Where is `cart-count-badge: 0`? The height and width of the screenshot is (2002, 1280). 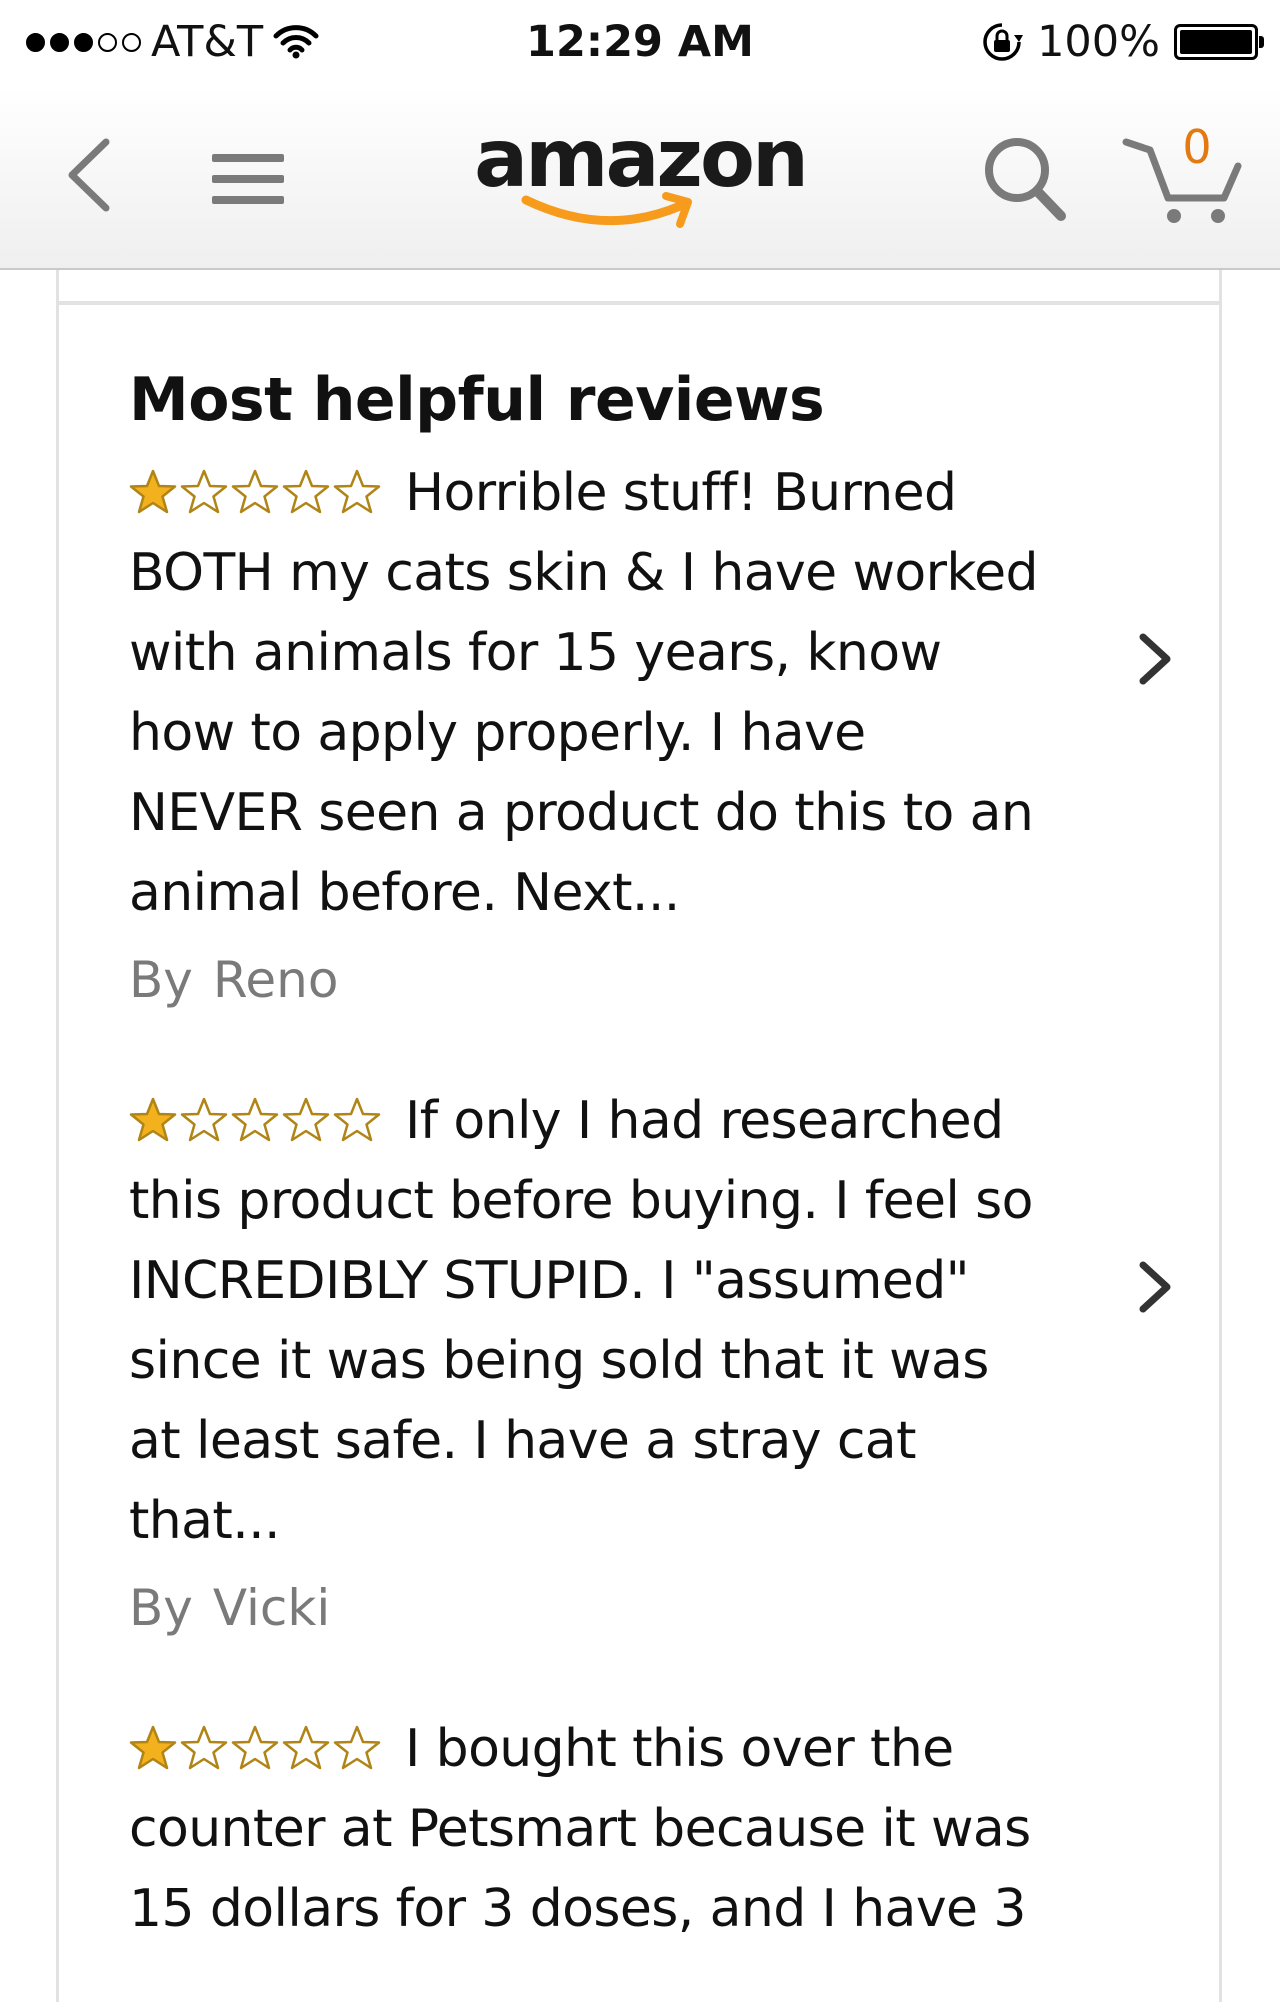 cart-count-badge: 0 is located at coordinates (1197, 147).